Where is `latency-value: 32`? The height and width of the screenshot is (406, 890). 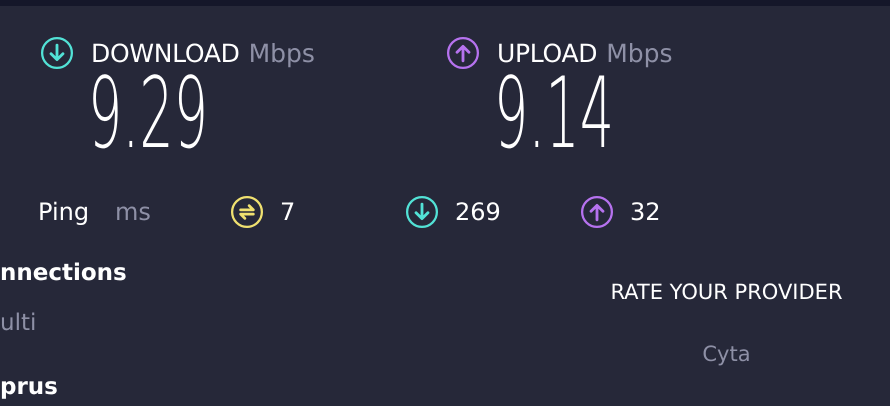
latency-value: 32 is located at coordinates (645, 212).